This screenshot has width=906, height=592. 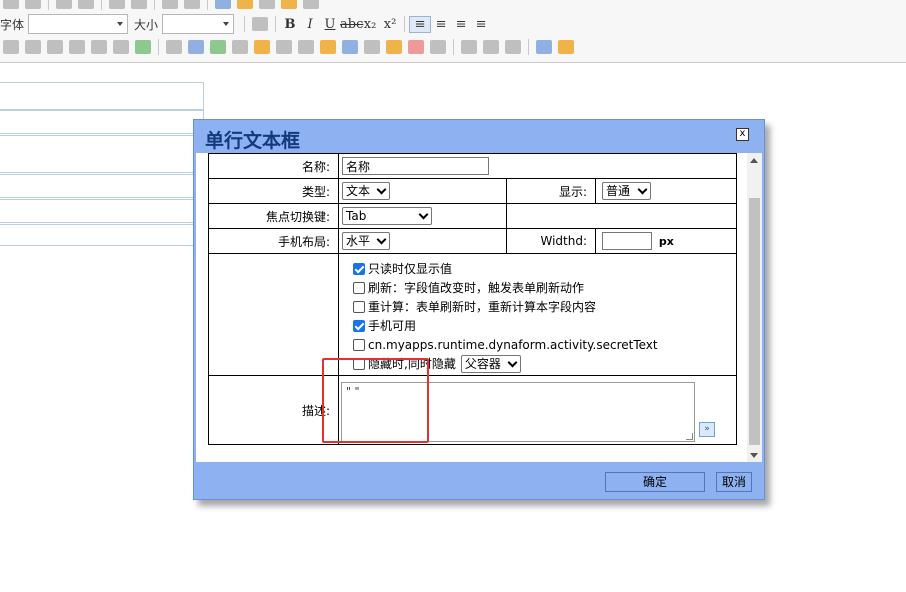 I want to click on line-icon, so click(x=438, y=47).